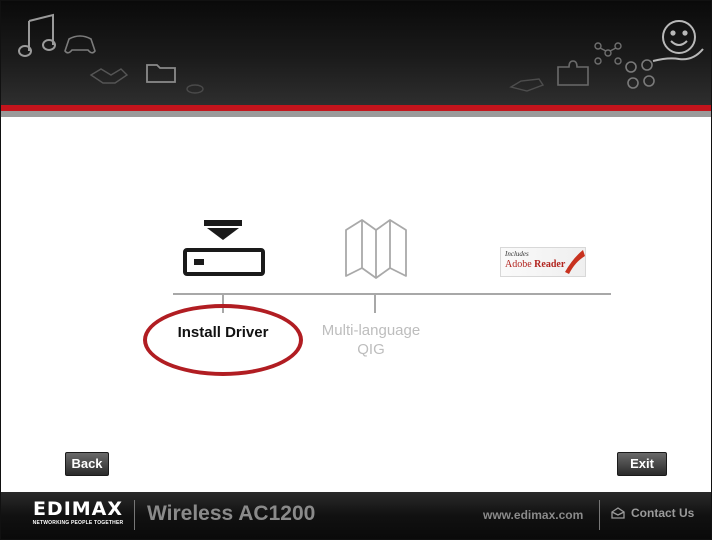  I want to click on edimax-logo: EDIMAX NETWORKING PEOPLE TOGETHER, so click(78, 514).